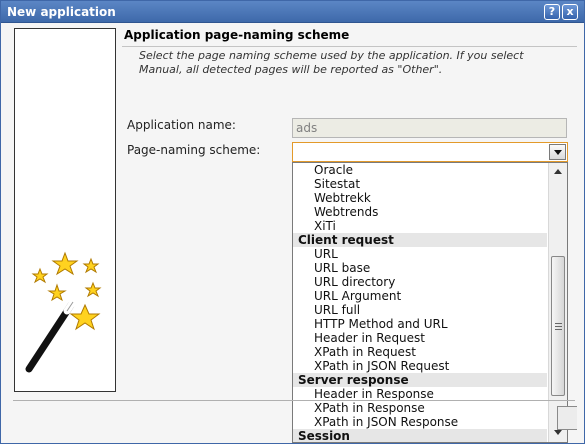  I want to click on dropdown-option: HTTP Method and URL, so click(420, 324).